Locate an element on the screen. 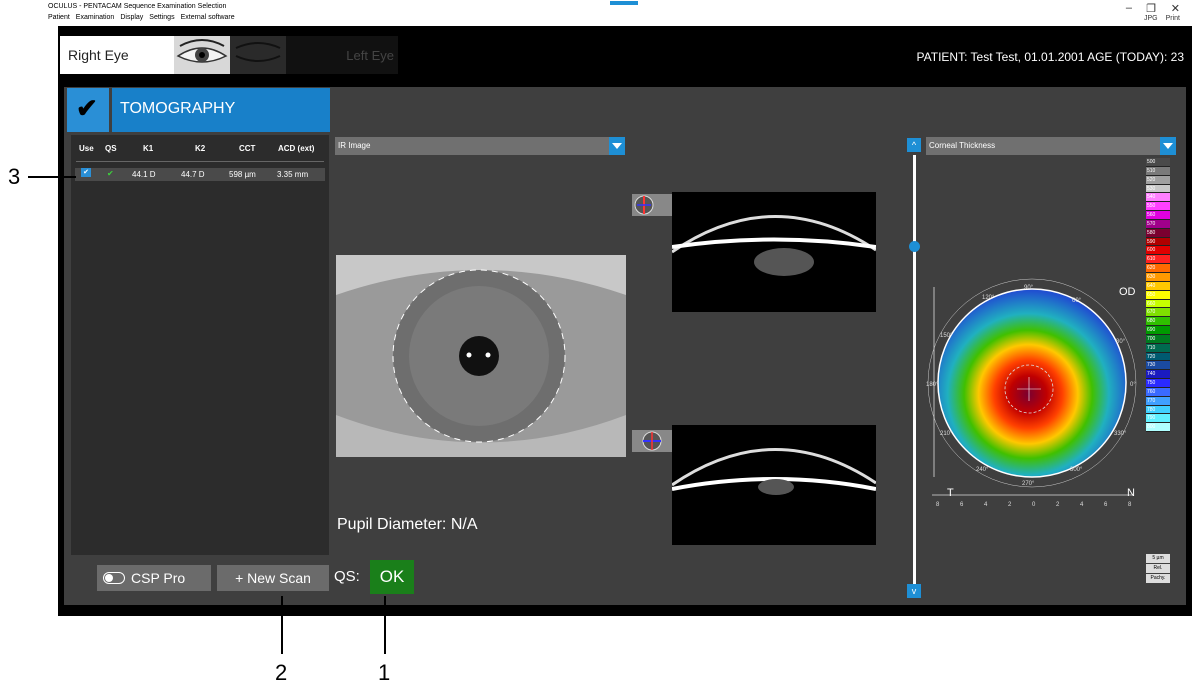 The height and width of the screenshot is (690, 1192). angle-60-label: 60° is located at coordinates (1077, 301).